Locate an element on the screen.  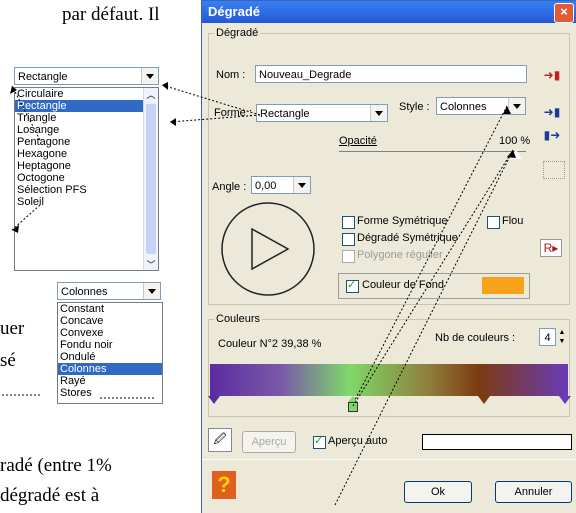
doc-text-line-3: sé is located at coordinates (8, 360).